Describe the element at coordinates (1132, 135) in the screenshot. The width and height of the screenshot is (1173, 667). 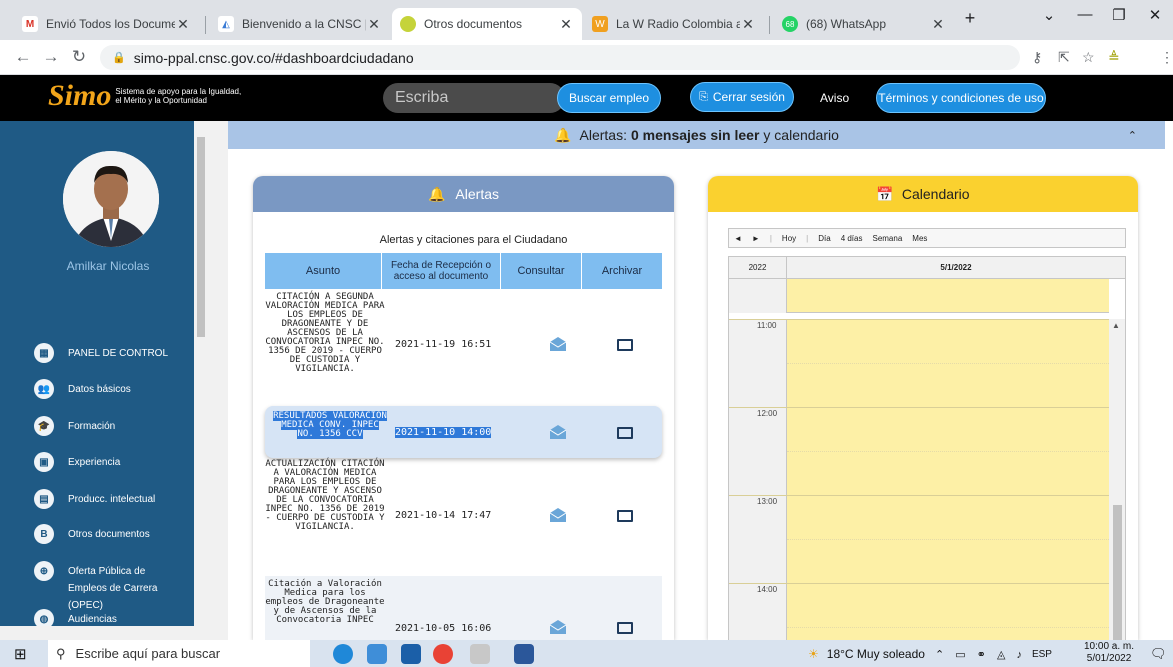
I see `chevron-up-icon: ⌃` at that location.